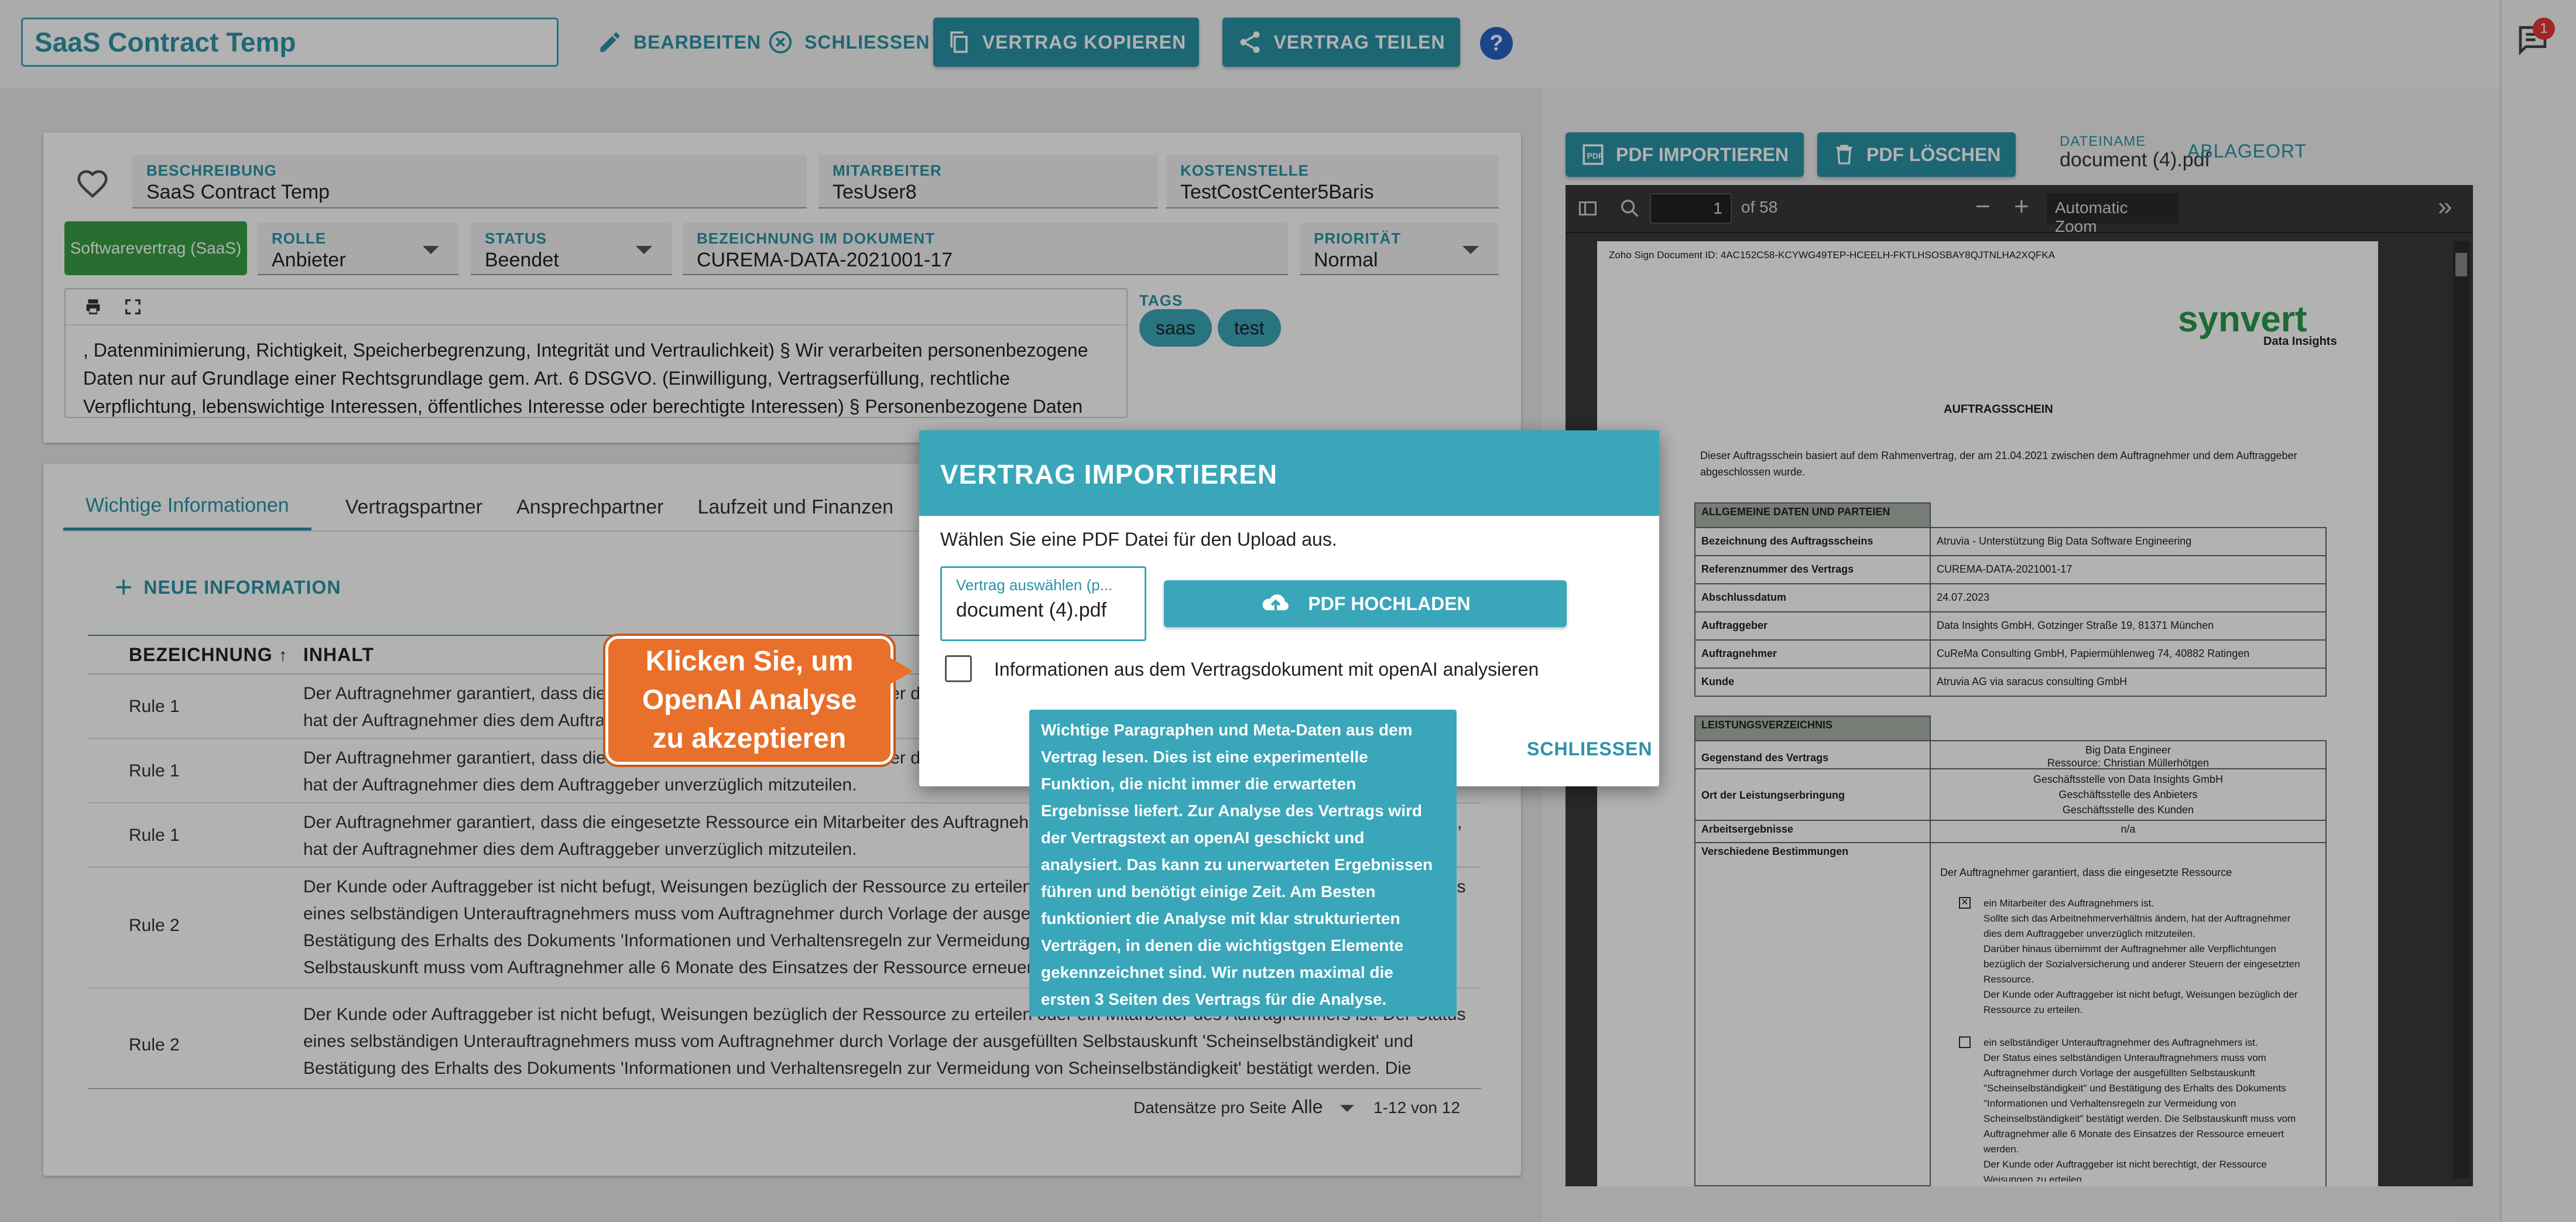 Image resolution: width=2576 pixels, height=1222 pixels. What do you see at coordinates (1589, 749) in the screenshot?
I see `dialog-close-button: SCHLIESSEN` at bounding box center [1589, 749].